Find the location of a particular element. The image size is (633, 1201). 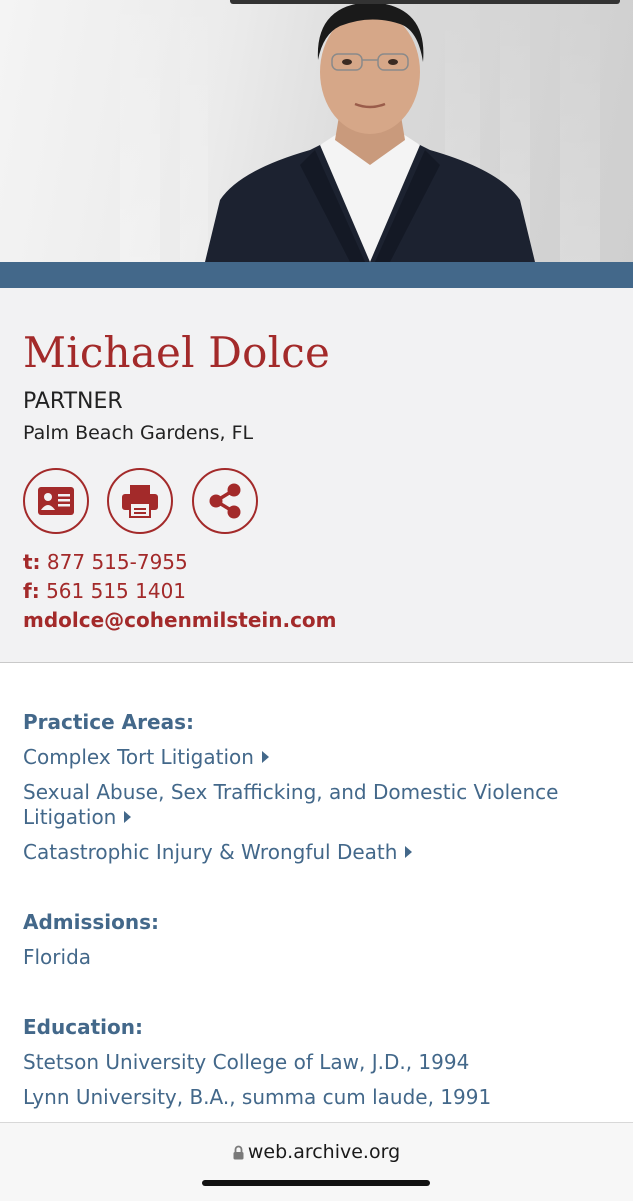

admissions-heading: Admissions: is located at coordinates (91, 922).